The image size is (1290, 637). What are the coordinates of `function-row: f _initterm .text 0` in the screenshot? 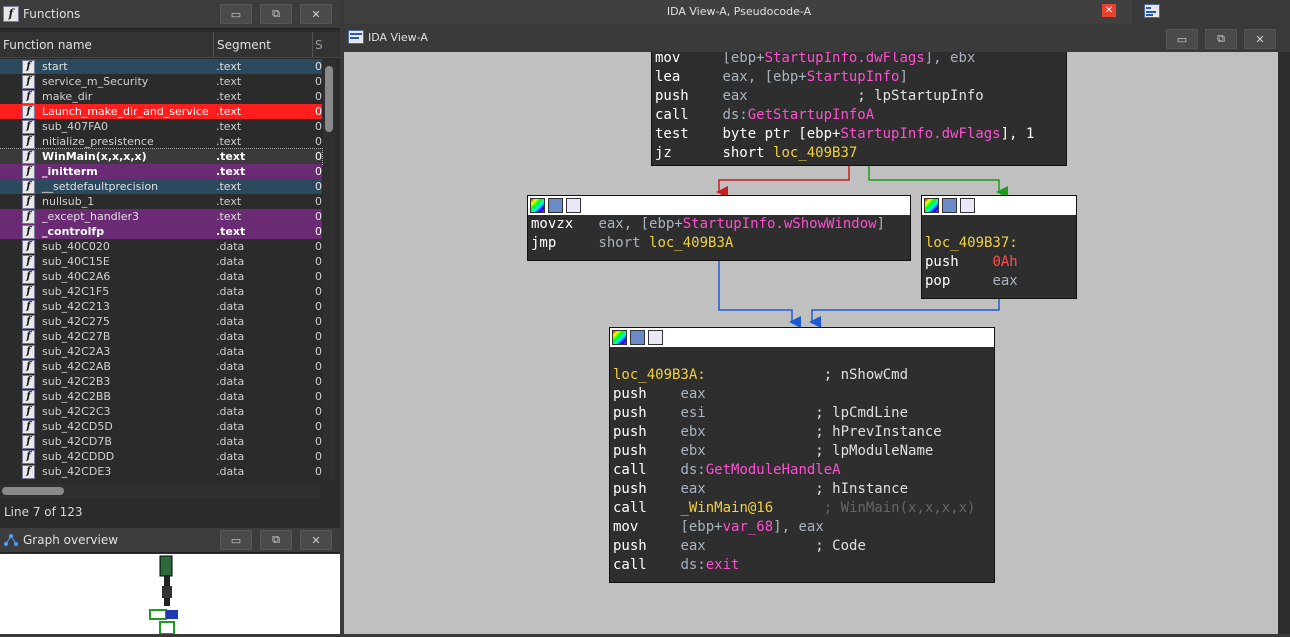 It's located at (161, 171).